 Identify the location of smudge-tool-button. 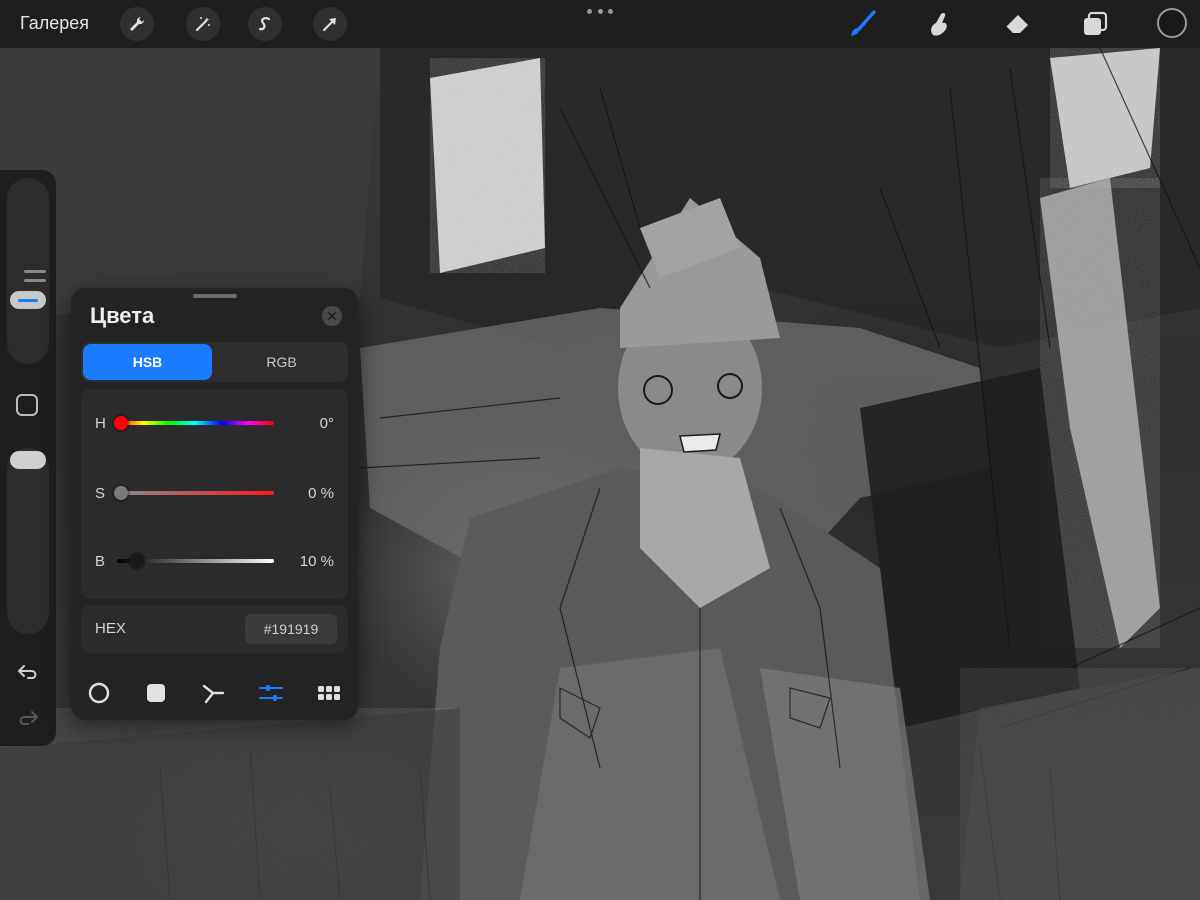
(939, 24).